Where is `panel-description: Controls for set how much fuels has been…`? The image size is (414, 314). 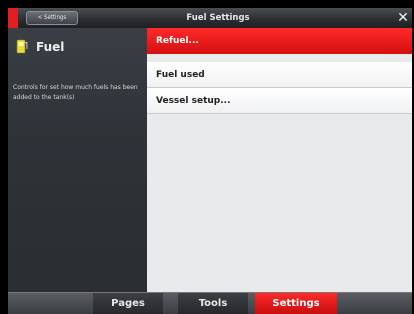 panel-description: Controls for set how much fuels has been… is located at coordinates (75, 92).